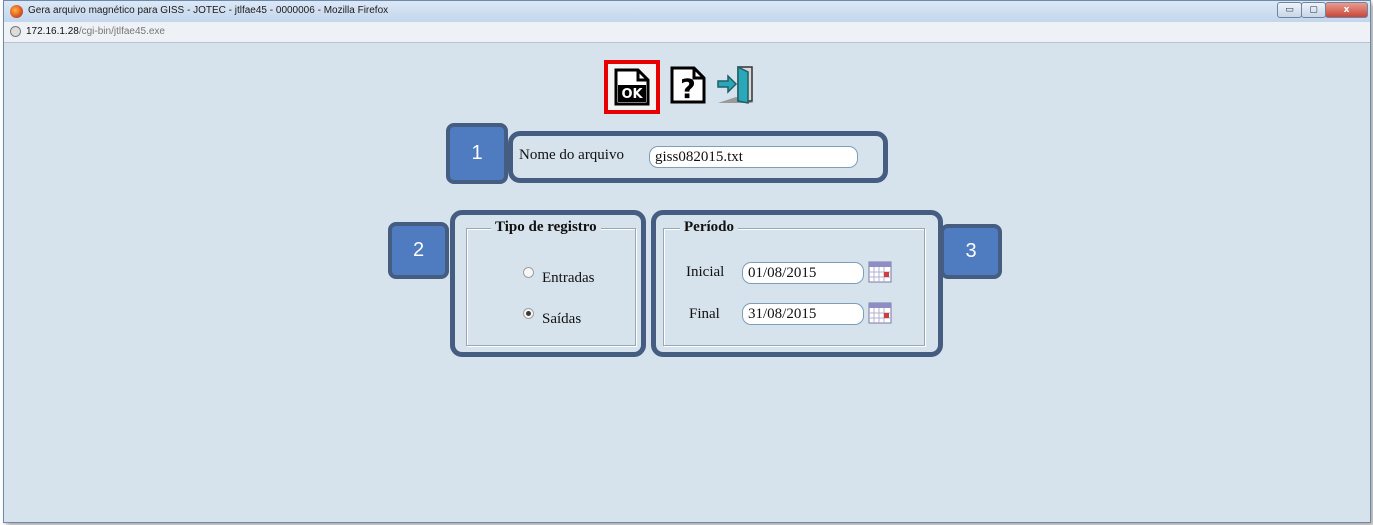  What do you see at coordinates (546, 227) in the screenshot?
I see `tipo-registro-legend: Tipo de registro` at bounding box center [546, 227].